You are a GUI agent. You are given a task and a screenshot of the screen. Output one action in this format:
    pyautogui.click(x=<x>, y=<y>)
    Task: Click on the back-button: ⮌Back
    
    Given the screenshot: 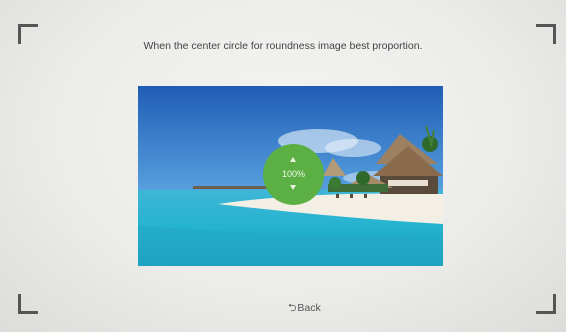 What is the action you would take?
    pyautogui.click(x=304, y=307)
    